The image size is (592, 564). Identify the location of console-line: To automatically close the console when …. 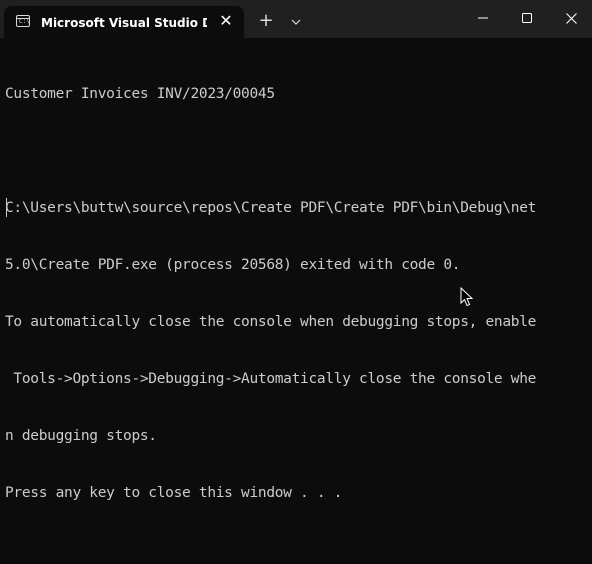
(271, 322).